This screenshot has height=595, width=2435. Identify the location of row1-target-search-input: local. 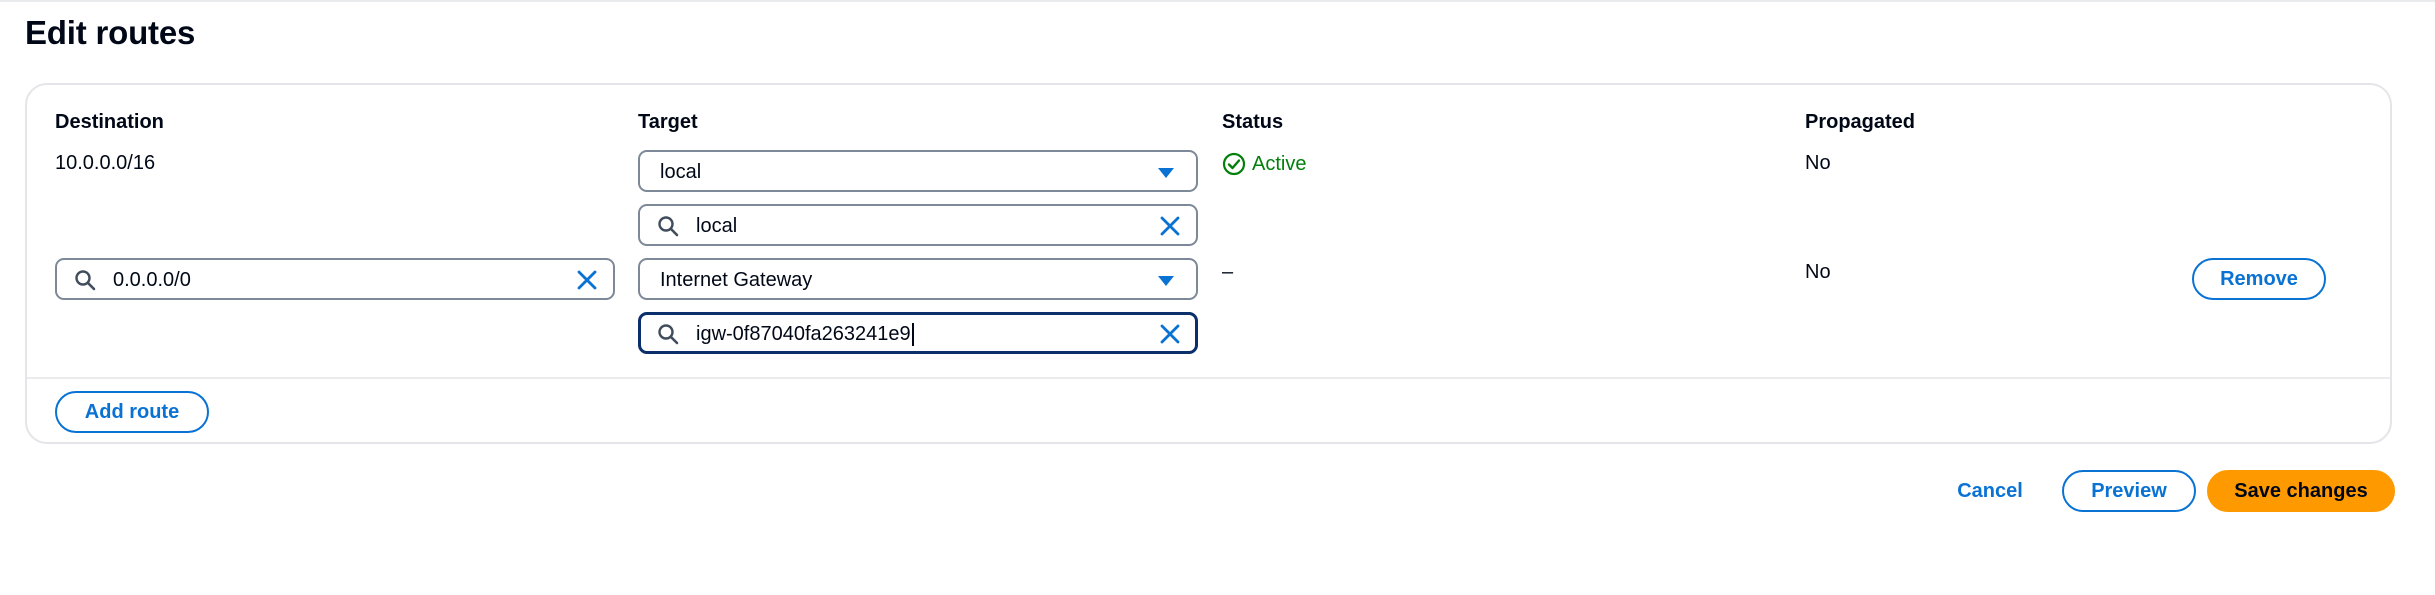
(918, 225).